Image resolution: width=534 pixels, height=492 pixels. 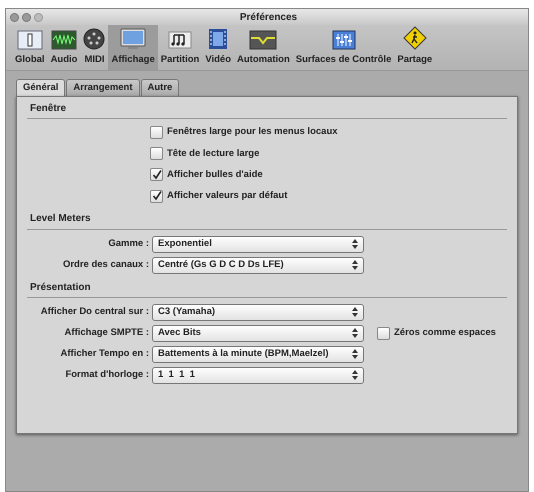 I want to click on popup-menu: Centré (Gs G D C D Ds LFE), so click(x=258, y=265).